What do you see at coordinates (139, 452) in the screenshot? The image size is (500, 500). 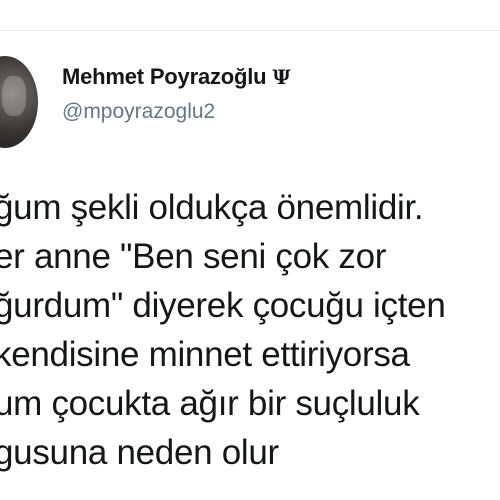 I see `tweet-line: gusuna neden olur` at bounding box center [139, 452].